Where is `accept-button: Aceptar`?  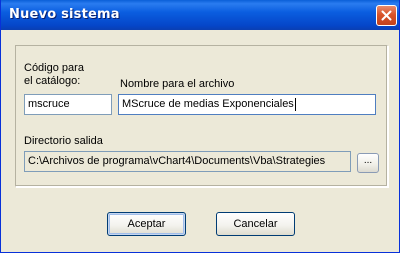 accept-button: Aceptar is located at coordinates (146, 224).